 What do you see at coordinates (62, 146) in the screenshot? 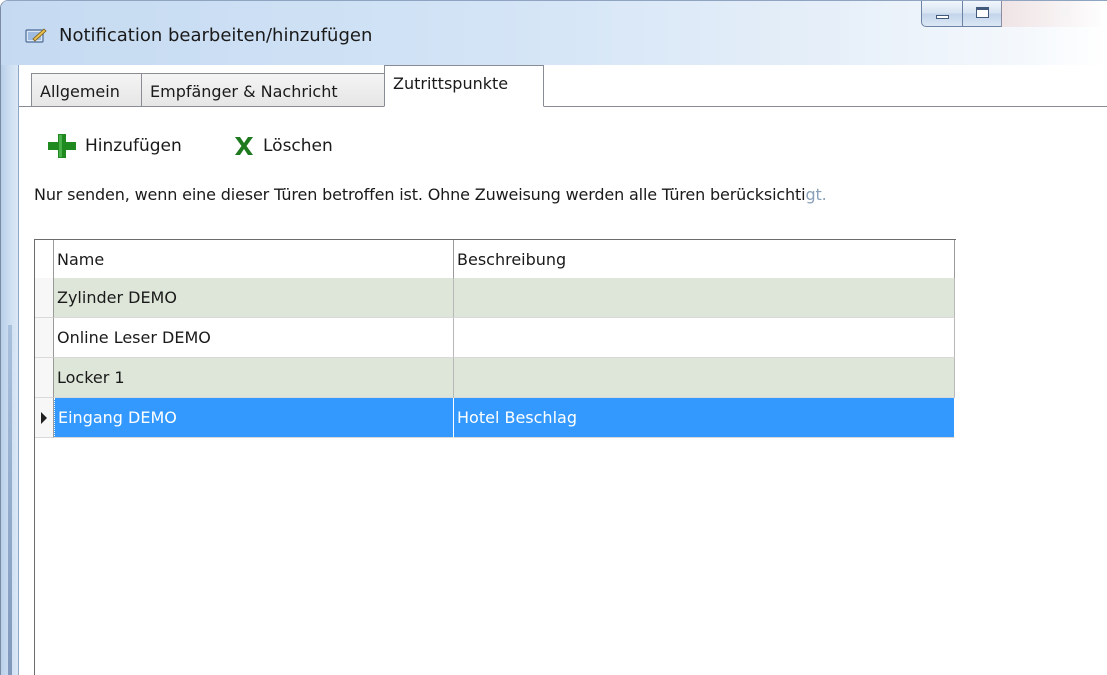
I see `plus-icon` at bounding box center [62, 146].